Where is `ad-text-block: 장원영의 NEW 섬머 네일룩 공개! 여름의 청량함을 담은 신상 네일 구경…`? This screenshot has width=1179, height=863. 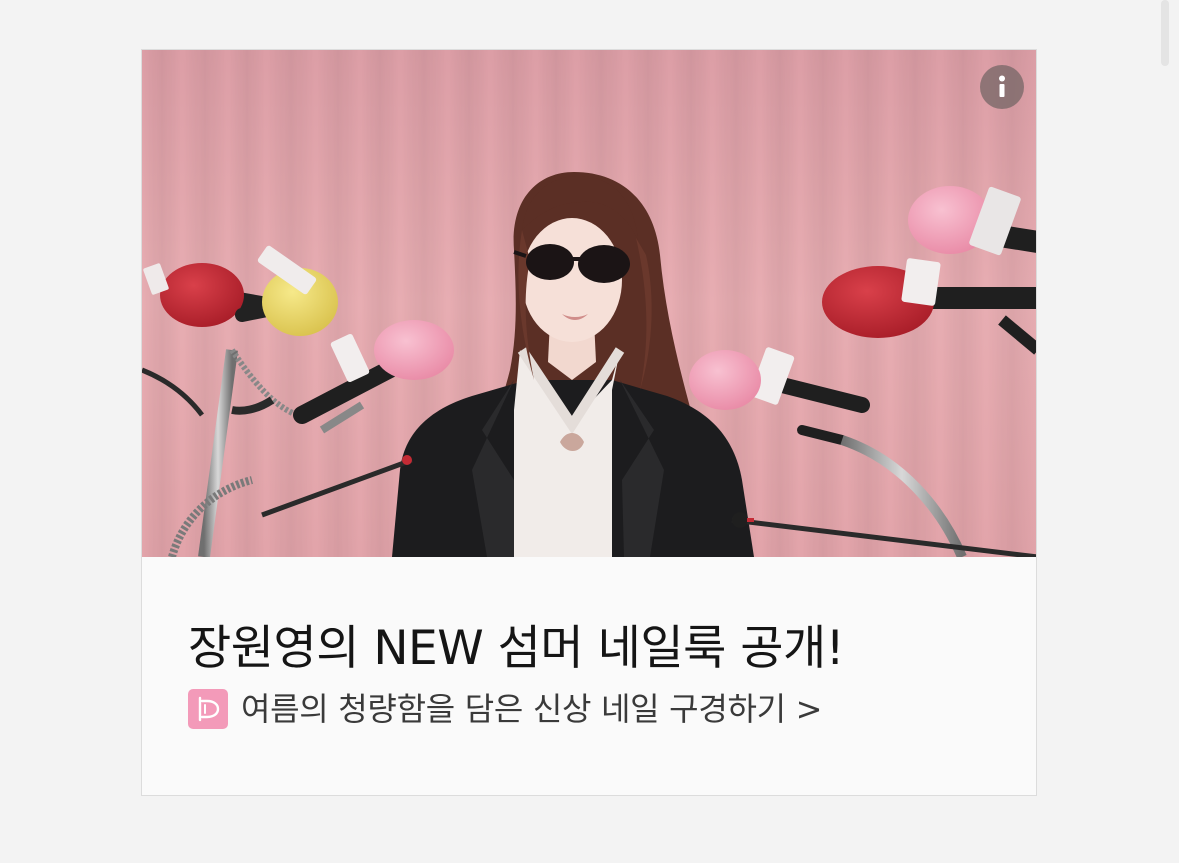
ad-text-block: 장원영의 NEW 섬머 네일룩 공개! 여름의 청량함을 담은 신상 네일 구경… is located at coordinates (598, 673).